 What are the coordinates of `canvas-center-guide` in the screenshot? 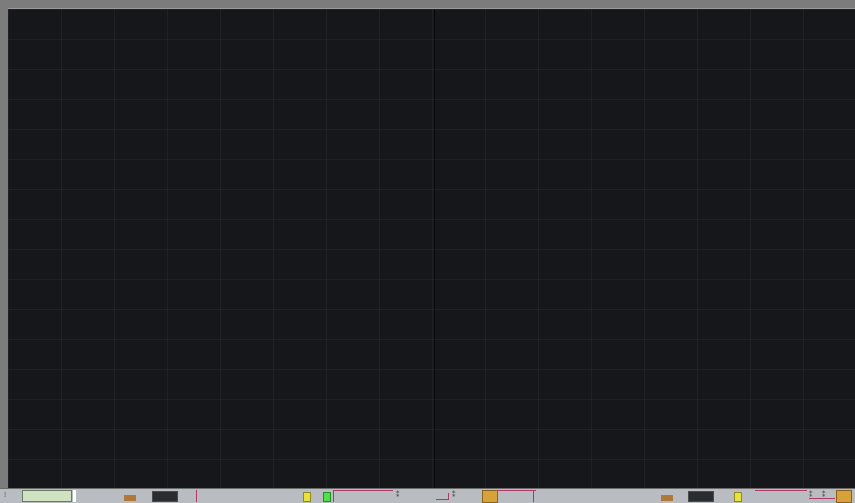 It's located at (434, 249).